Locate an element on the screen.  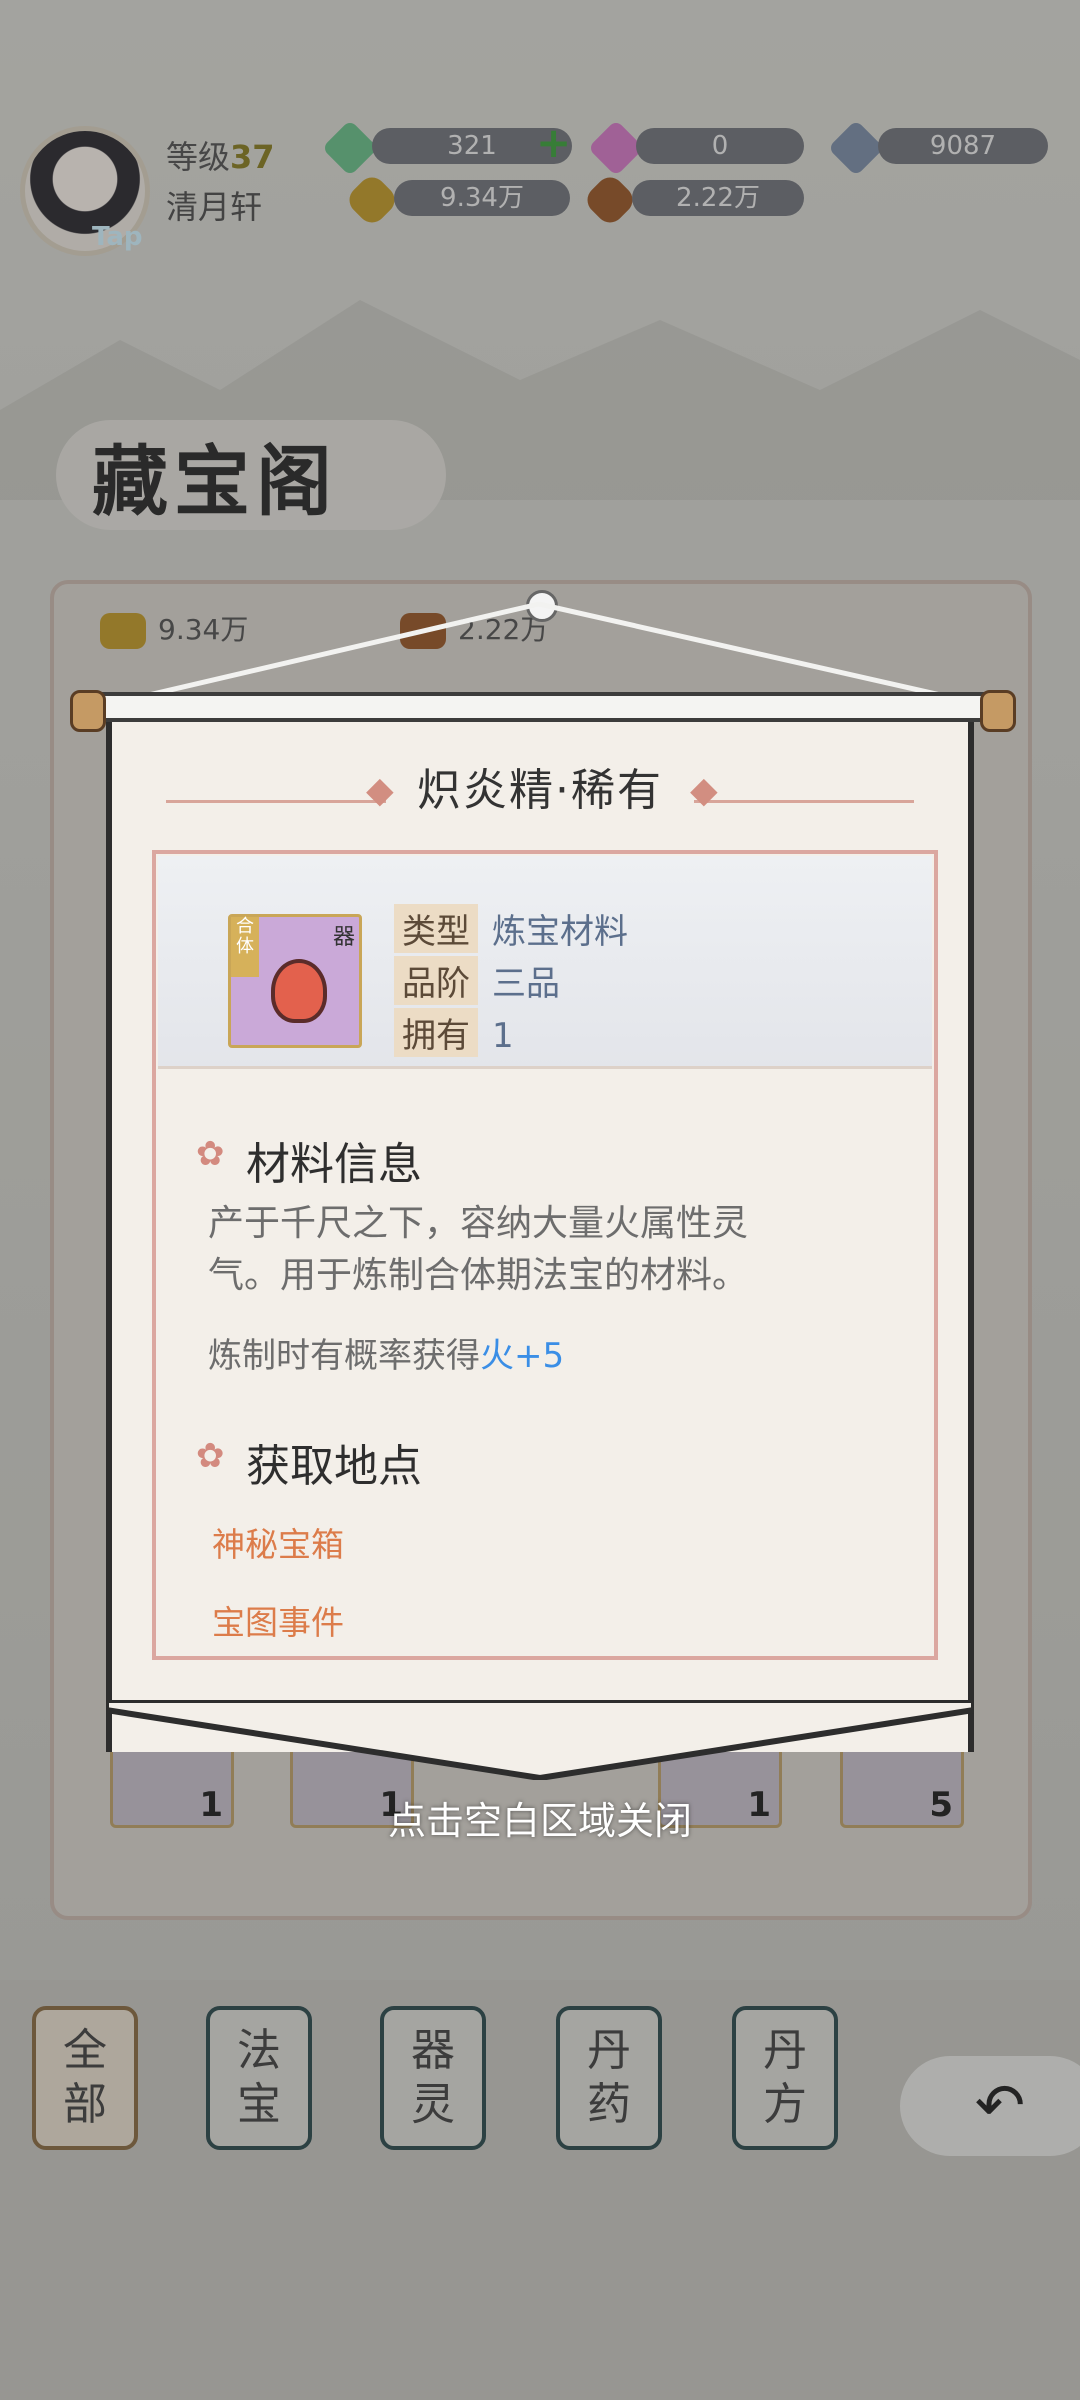
item-title: 炽炎精·稀有 is located at coordinates (540, 790).